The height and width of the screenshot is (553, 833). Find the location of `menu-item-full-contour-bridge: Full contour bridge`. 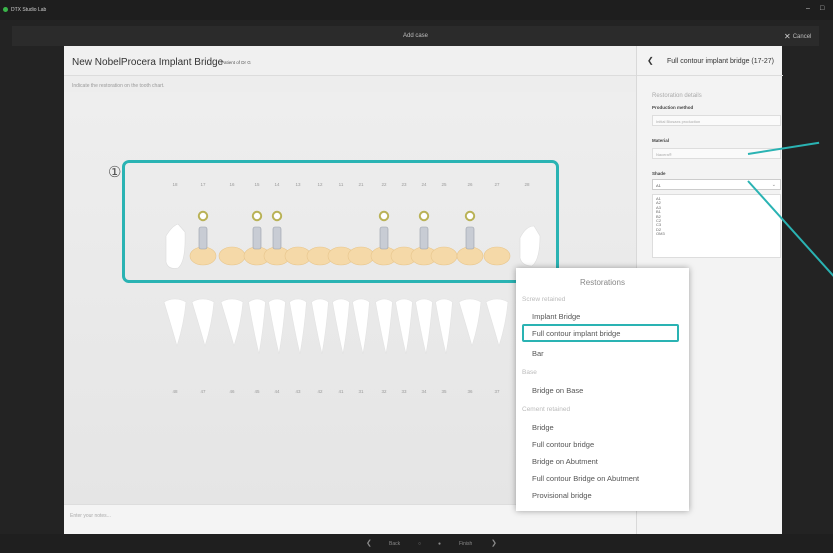

menu-item-full-contour-bridge: Full contour bridge is located at coordinates (563, 444).